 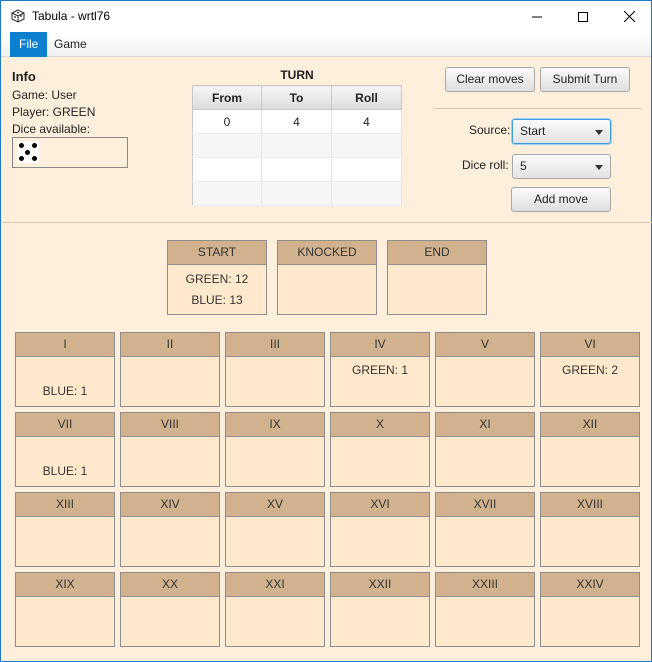 I want to click on maximize-button, so click(x=583, y=16).